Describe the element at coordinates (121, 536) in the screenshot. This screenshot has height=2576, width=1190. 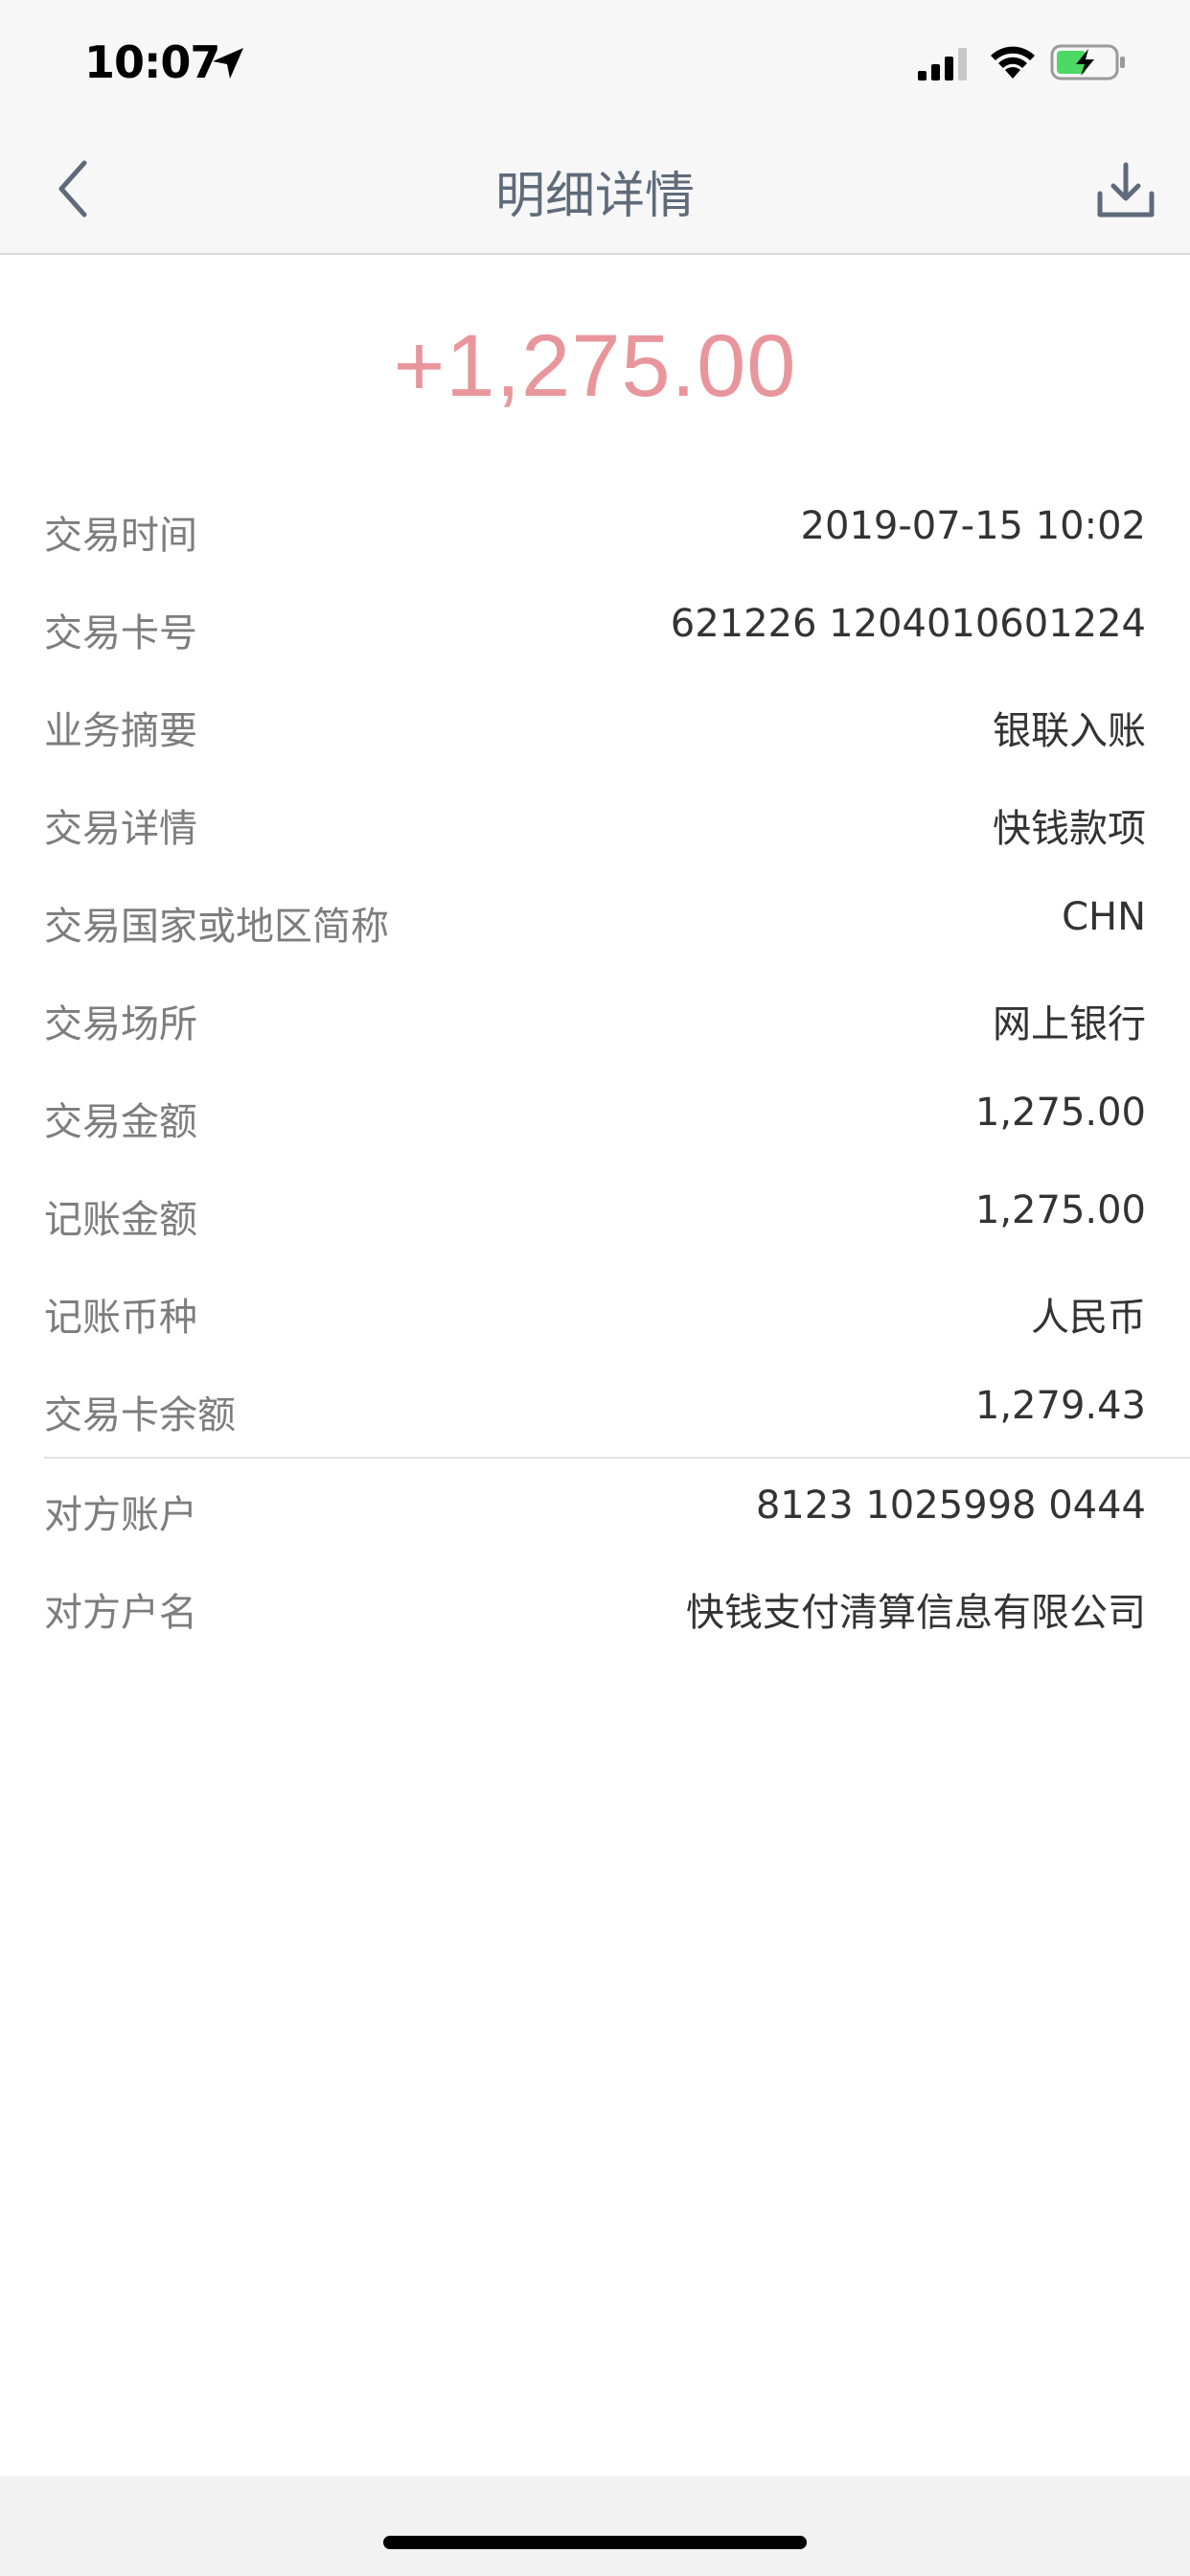
I see `detail-label: 交易时间` at that location.